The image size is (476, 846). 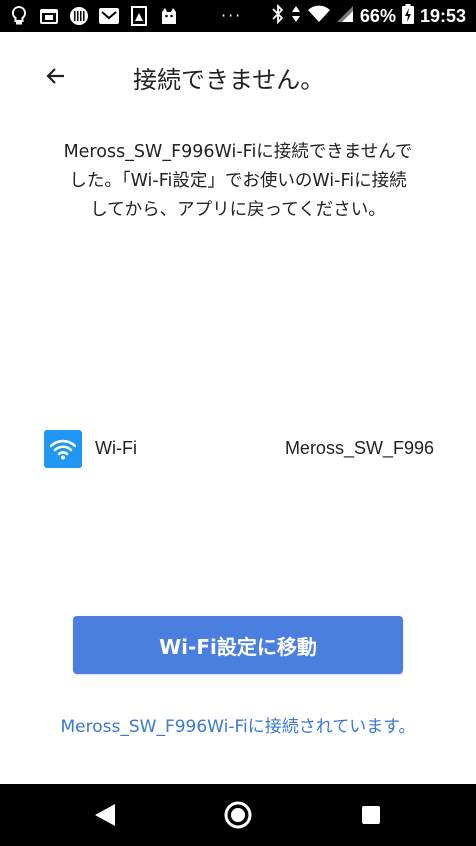 I want to click on cat-icon, so click(x=168, y=15).